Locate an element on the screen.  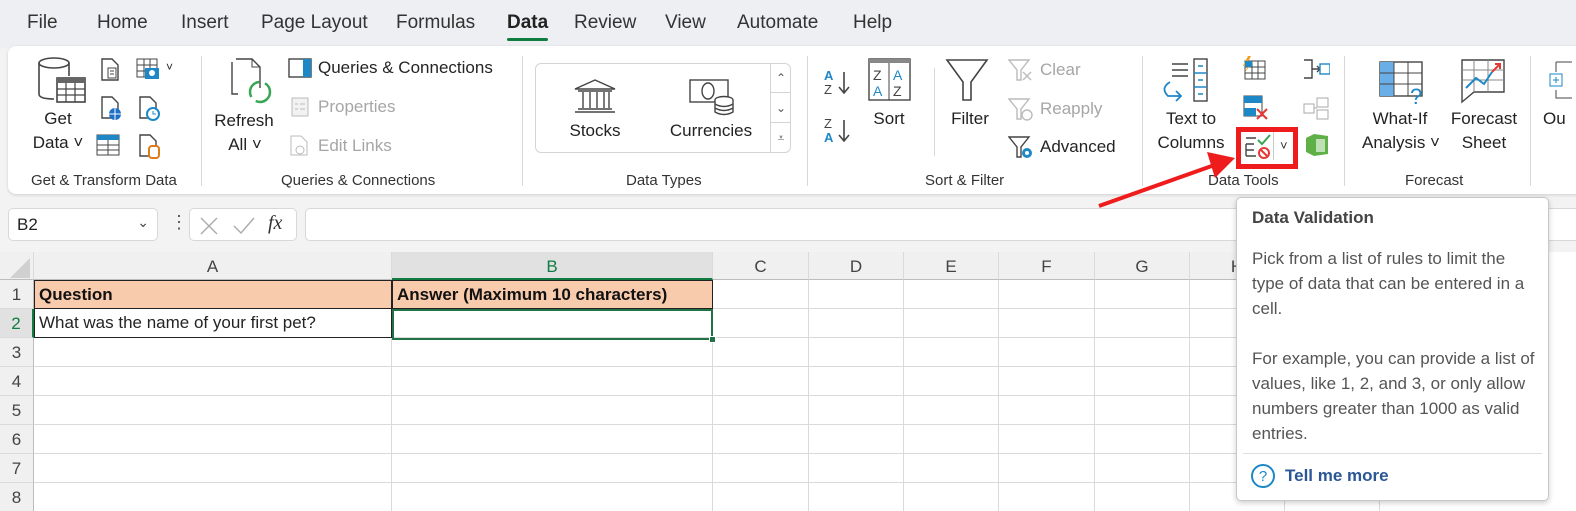
remove-duplicates-icon is located at coordinates (1256, 108).